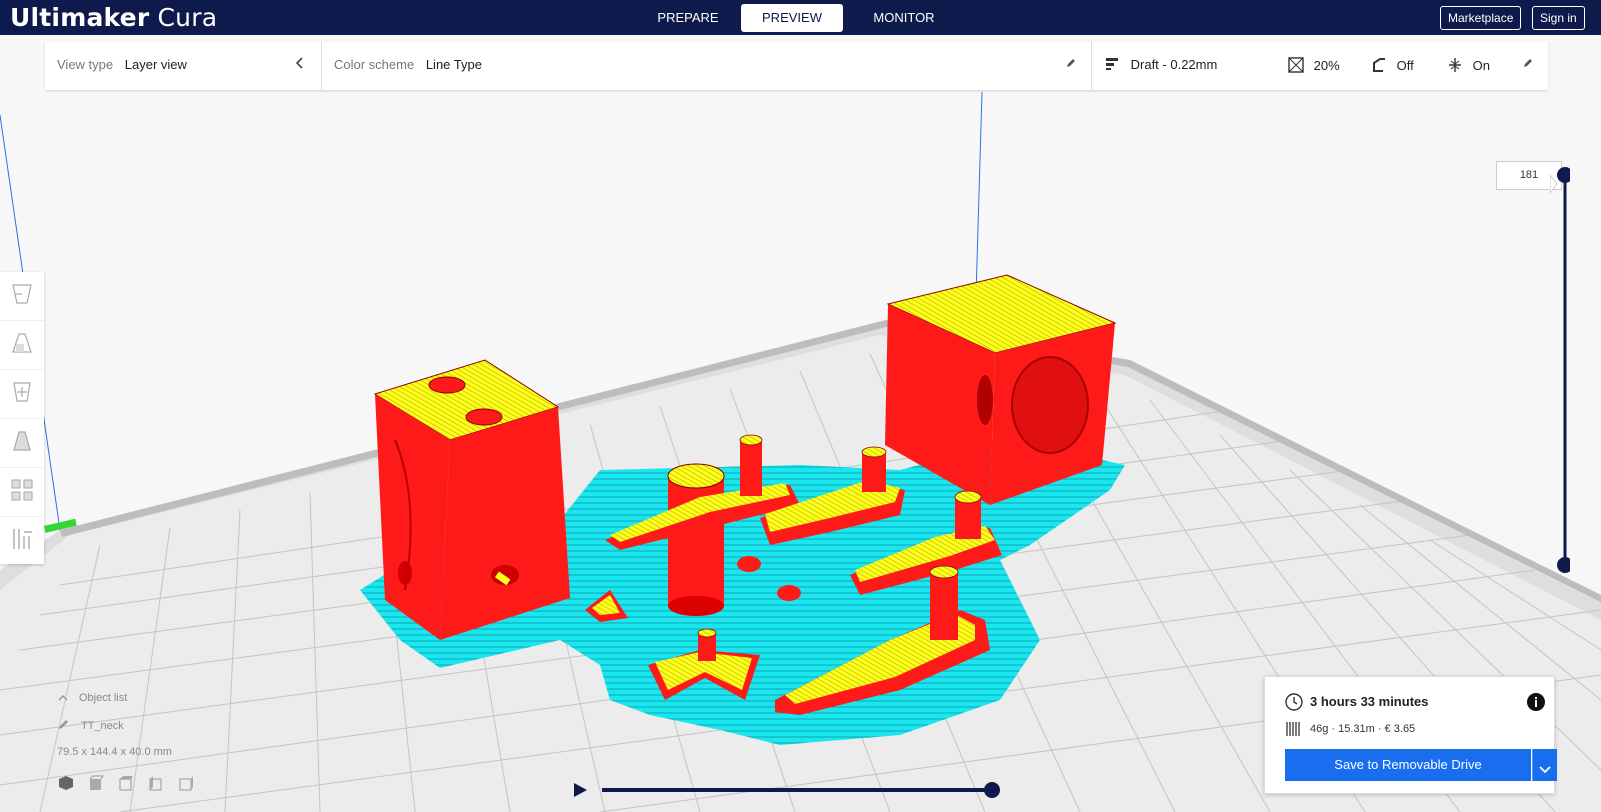 The width and height of the screenshot is (1601, 812). What do you see at coordinates (1536, 704) in the screenshot?
I see `info-icon` at bounding box center [1536, 704].